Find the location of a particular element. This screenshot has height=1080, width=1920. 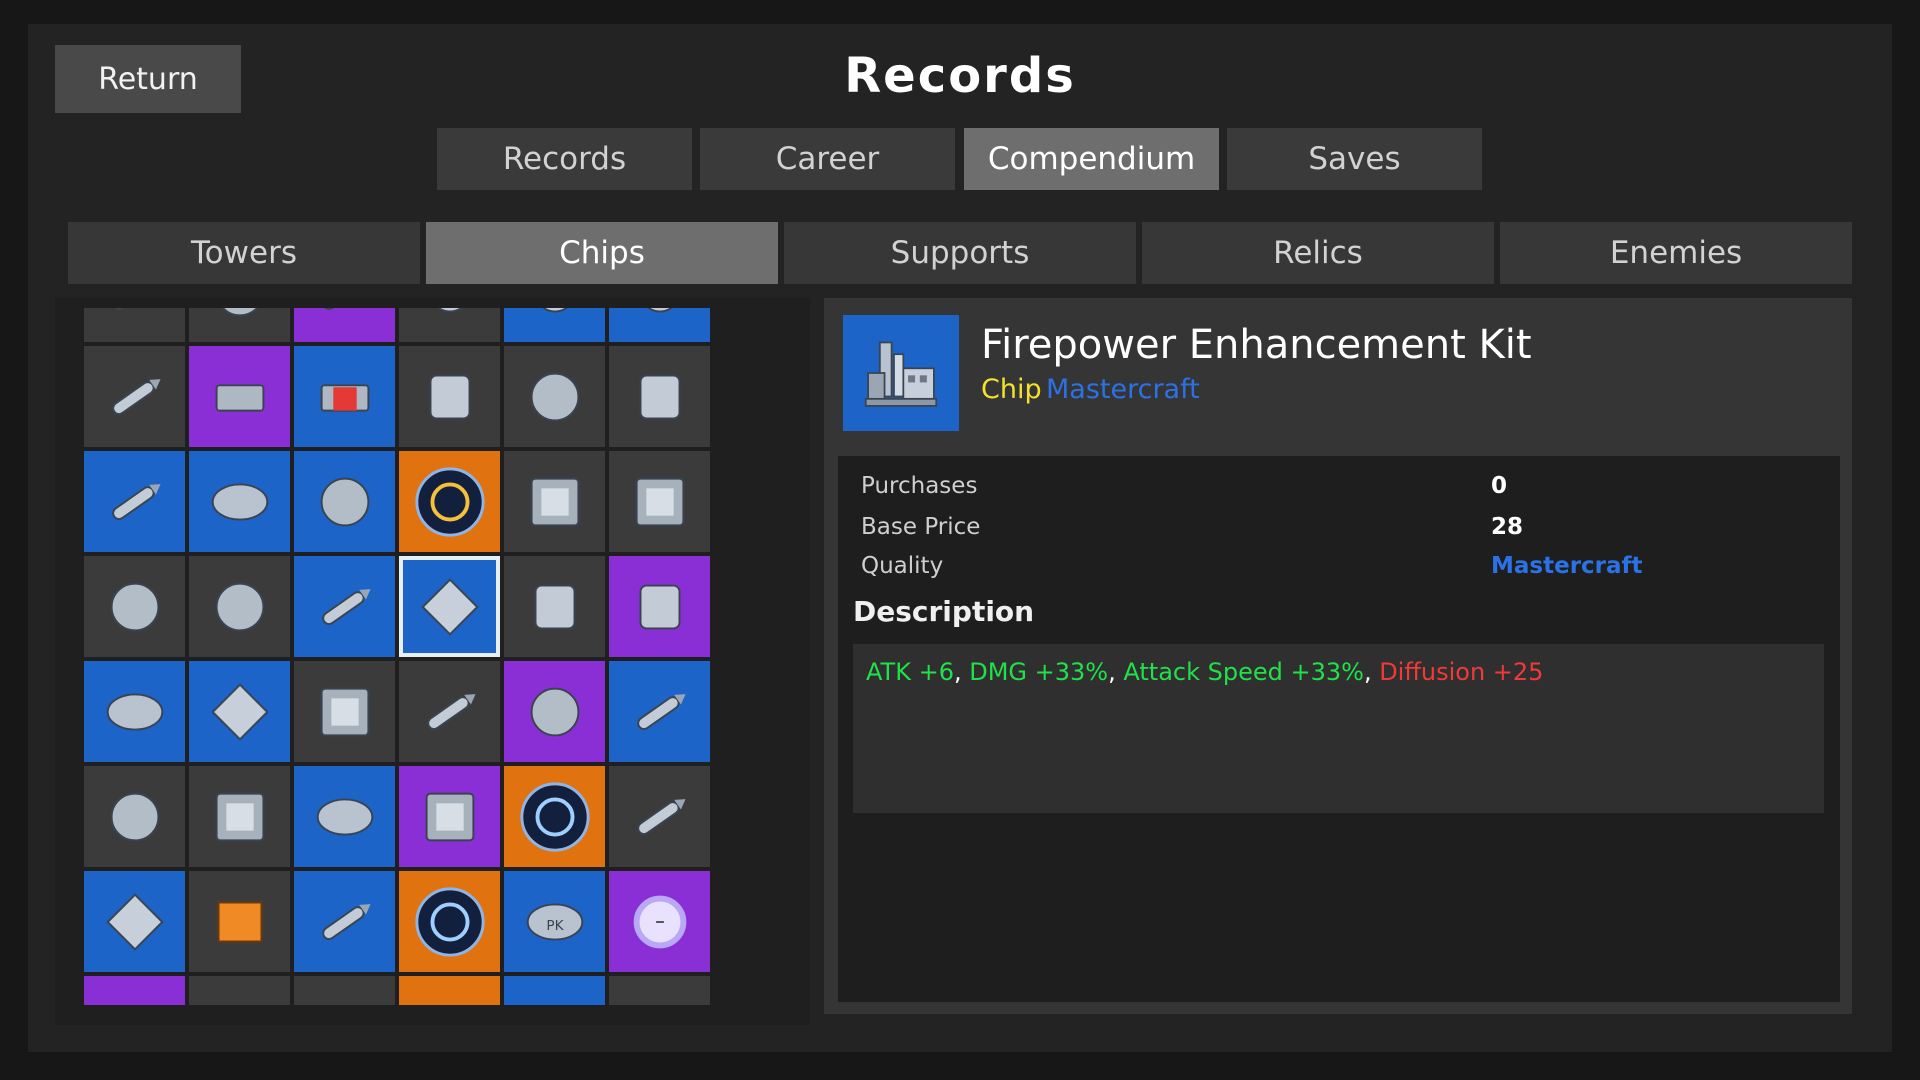

canister-icon is located at coordinates (239, 397).